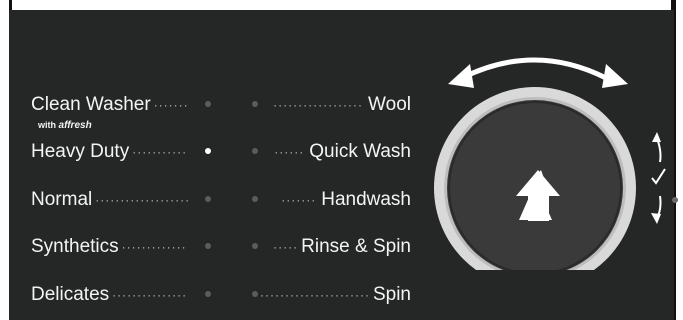  What do you see at coordinates (208, 151) in the screenshot?
I see `indicator-heavy-duty` at bounding box center [208, 151].